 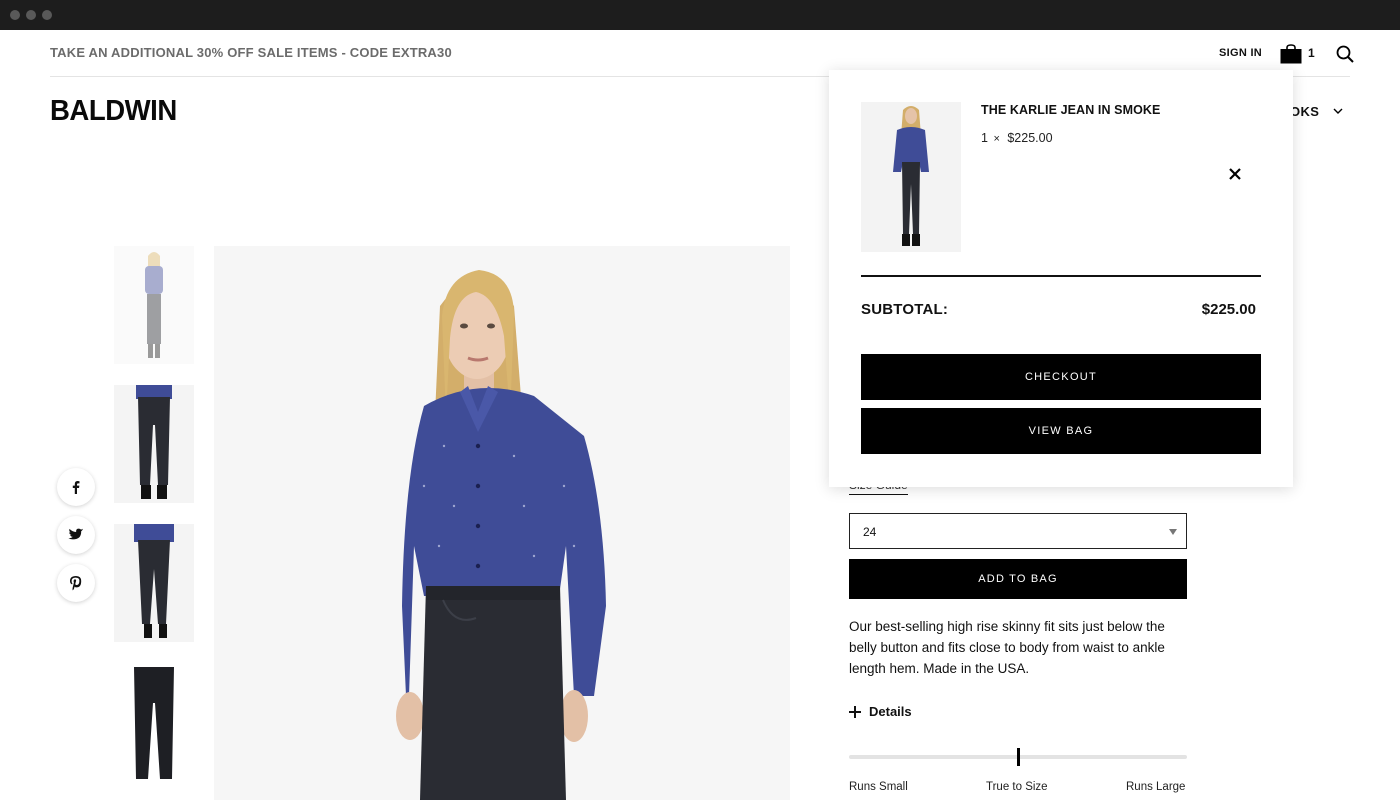 I want to click on brand-logo: BALDWIN, so click(x=113, y=111).